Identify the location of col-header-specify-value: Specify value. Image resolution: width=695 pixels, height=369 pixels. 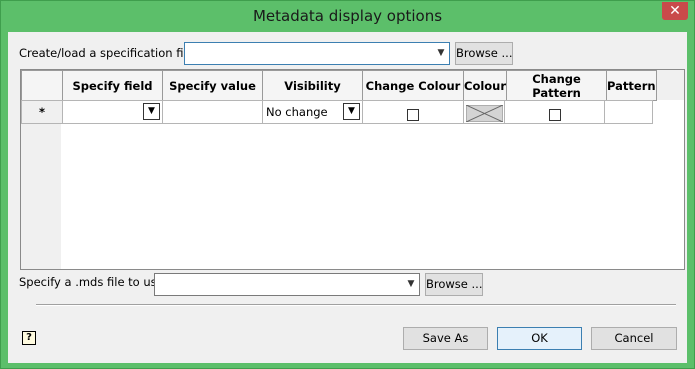
(212, 85).